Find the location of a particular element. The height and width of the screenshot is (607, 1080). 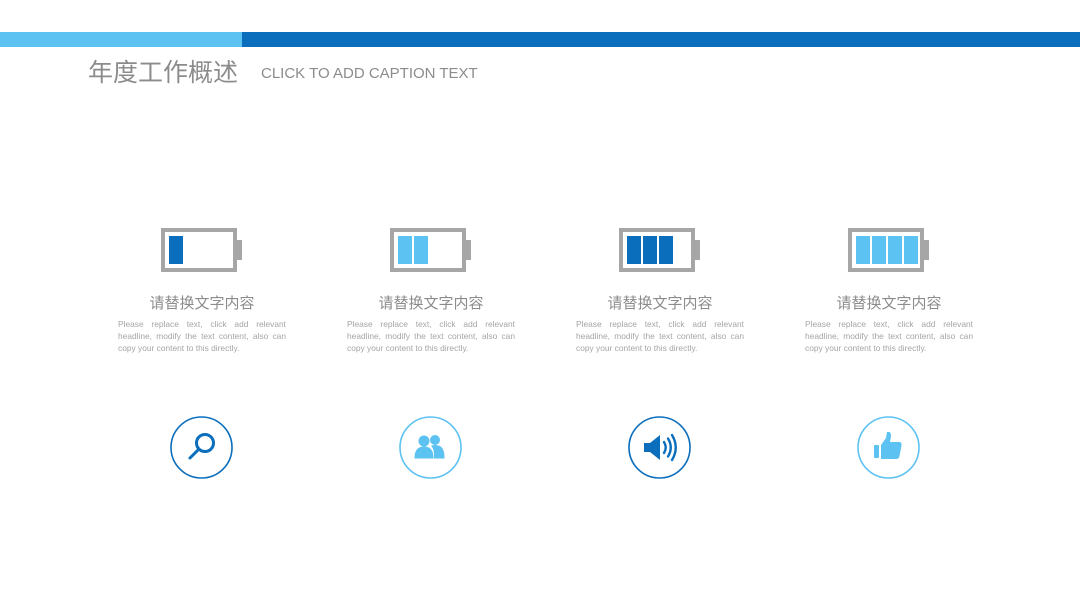

thumbs-up-icon is located at coordinates (888, 447).